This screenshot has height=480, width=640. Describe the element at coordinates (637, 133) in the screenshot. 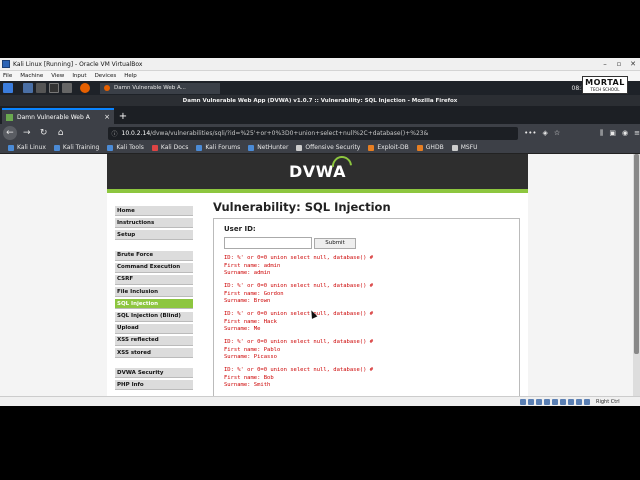

I see `hamburger-menu-icon: ≡` at that location.